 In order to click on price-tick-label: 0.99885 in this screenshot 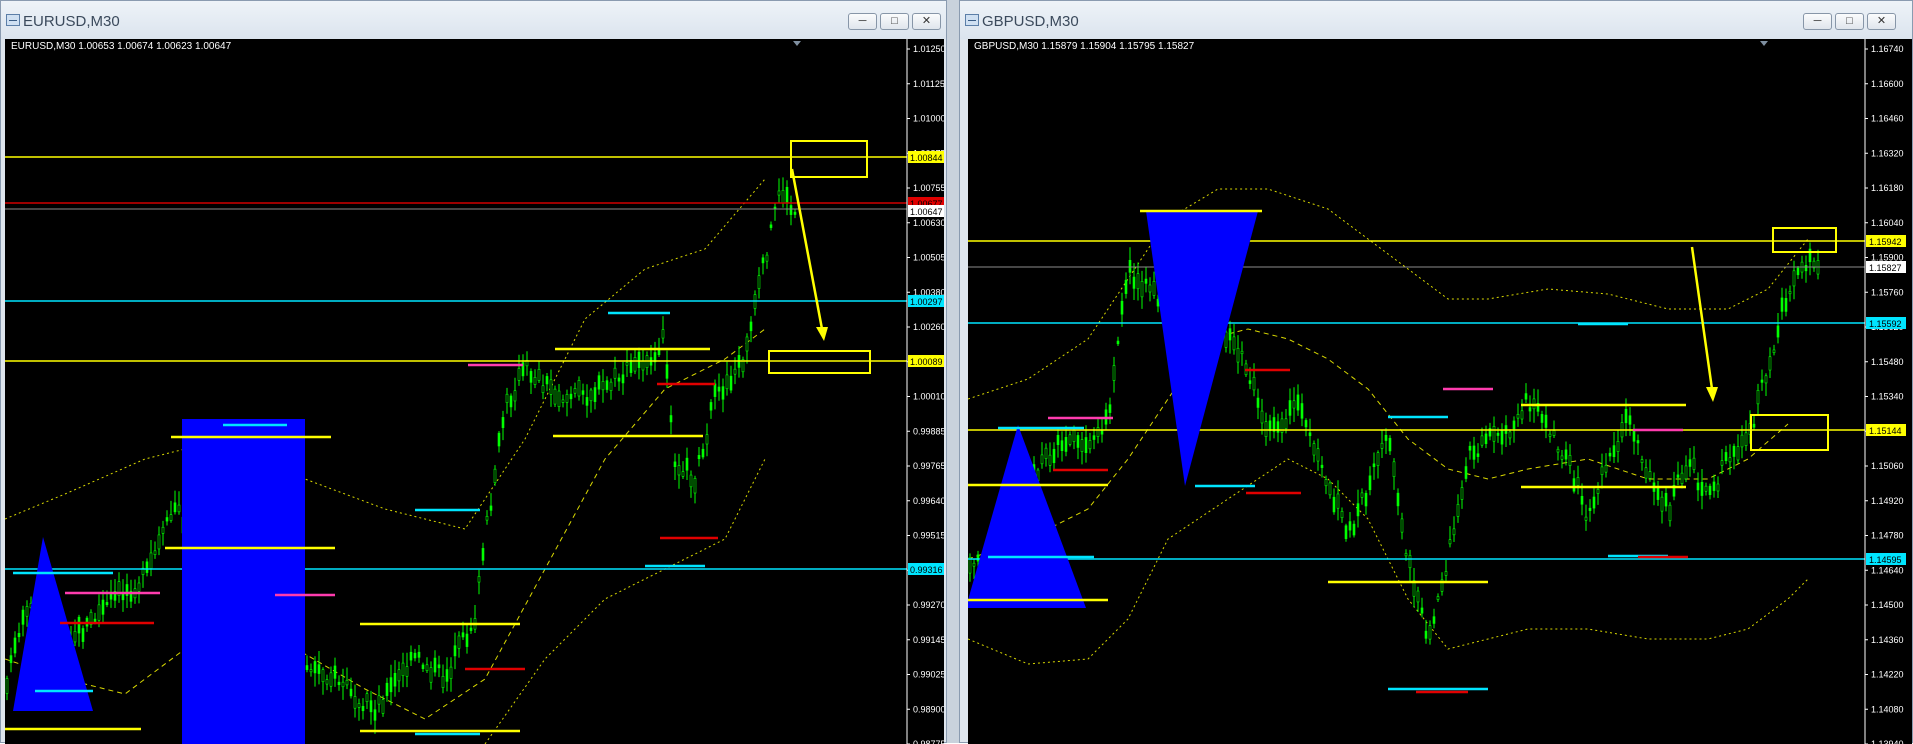, I will do `click(928, 431)`.